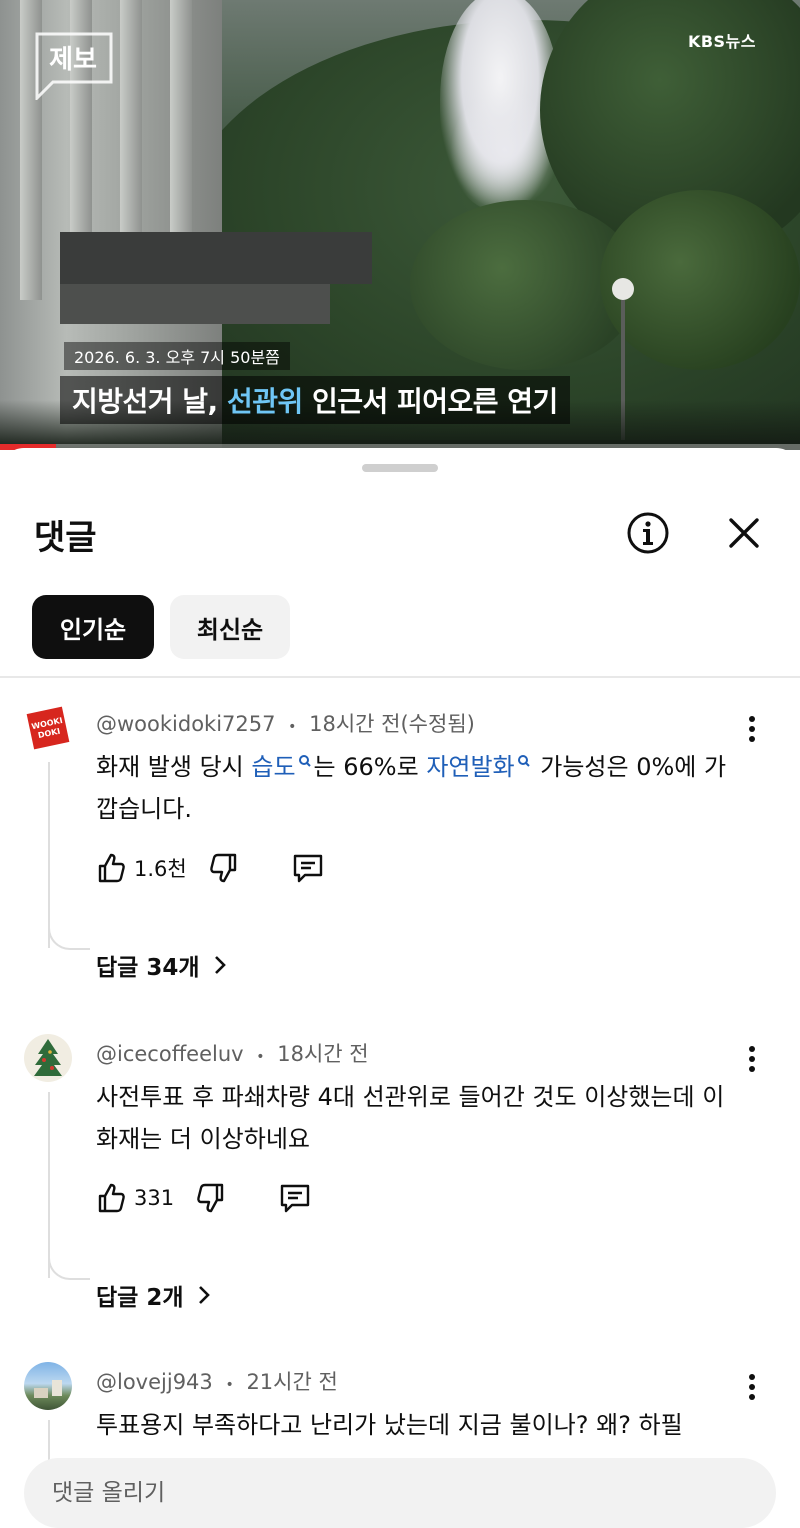  I want to click on sheet-title: 댓글, so click(65, 538).